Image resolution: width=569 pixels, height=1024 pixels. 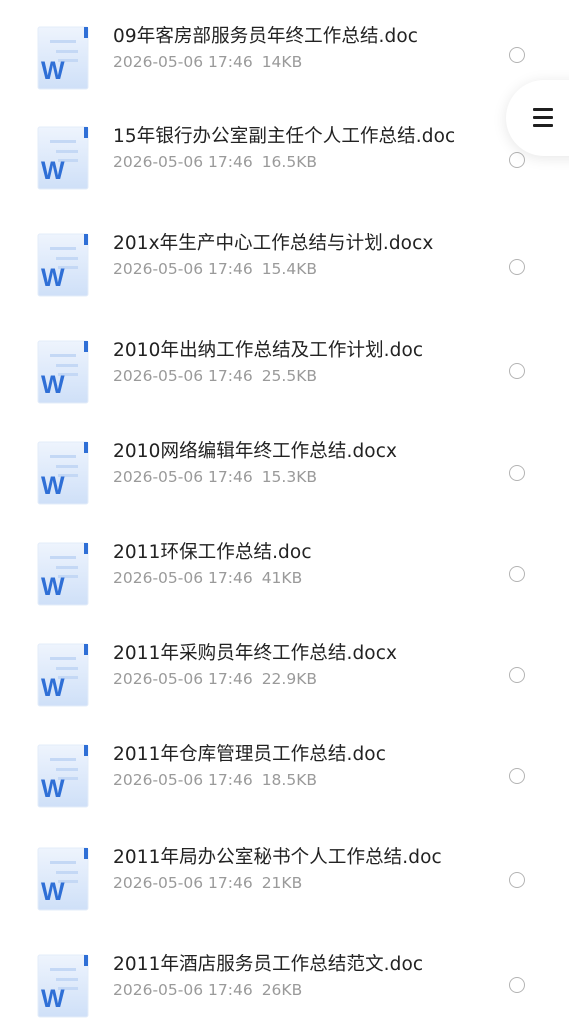 I want to click on file-row: W 2011环保工作总结.doc 2026-05-06 17:46 41KB, so click(x=284, y=592).